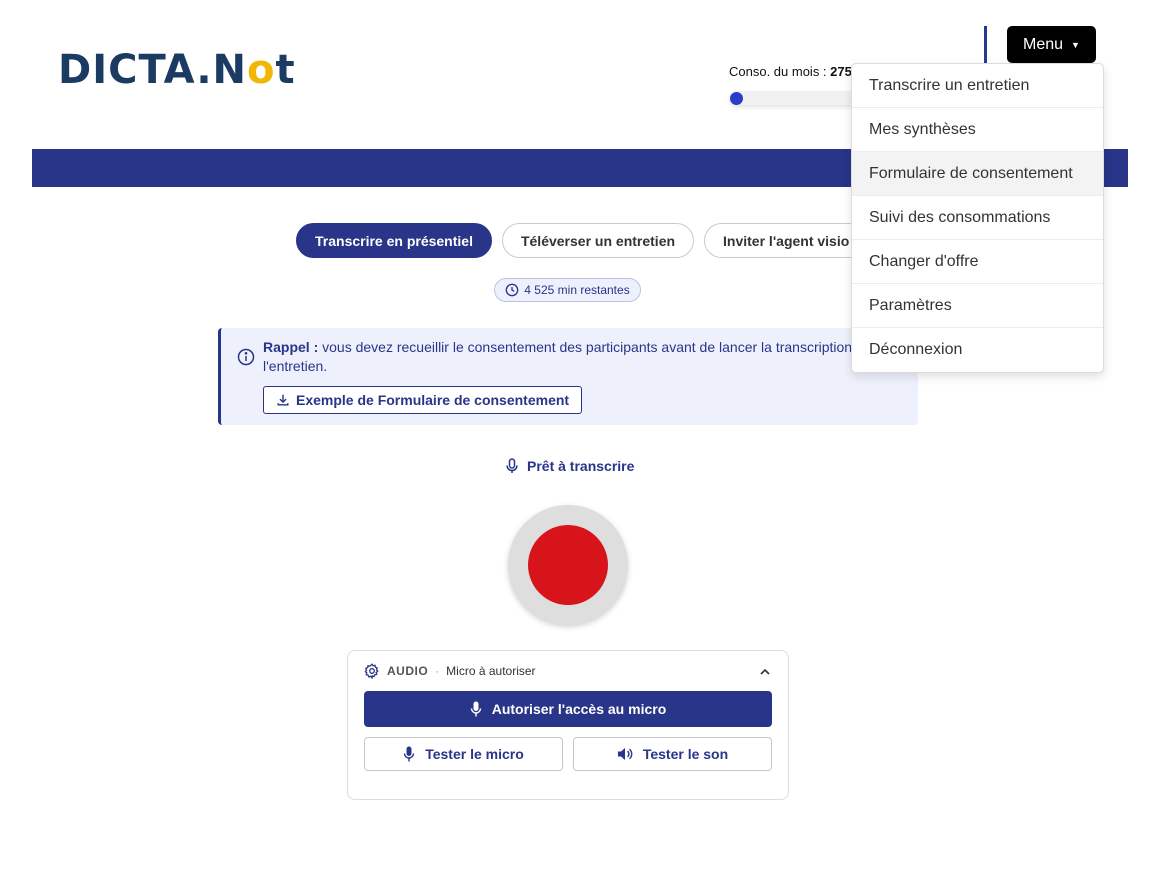 This screenshot has width=1168, height=887. I want to click on menu-item-summaries: Mes synthèses, so click(977, 130).